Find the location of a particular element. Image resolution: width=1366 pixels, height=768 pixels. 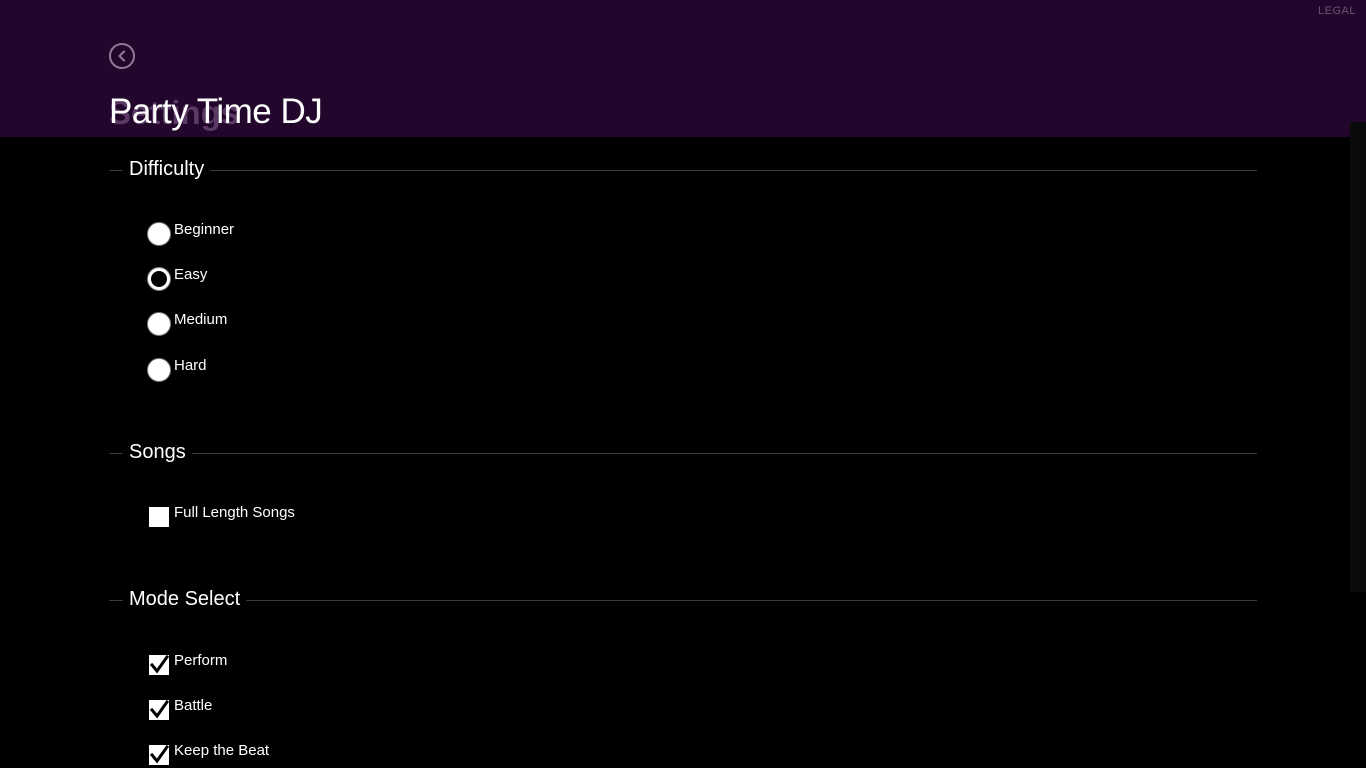

section-label: Mode Select is located at coordinates (185, 599).